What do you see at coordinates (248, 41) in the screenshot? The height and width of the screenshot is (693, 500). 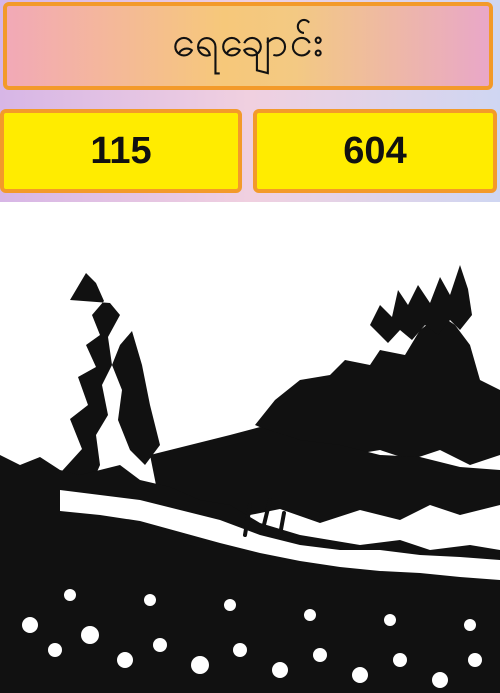 I see `page-title: ရေချောင်း` at bounding box center [248, 41].